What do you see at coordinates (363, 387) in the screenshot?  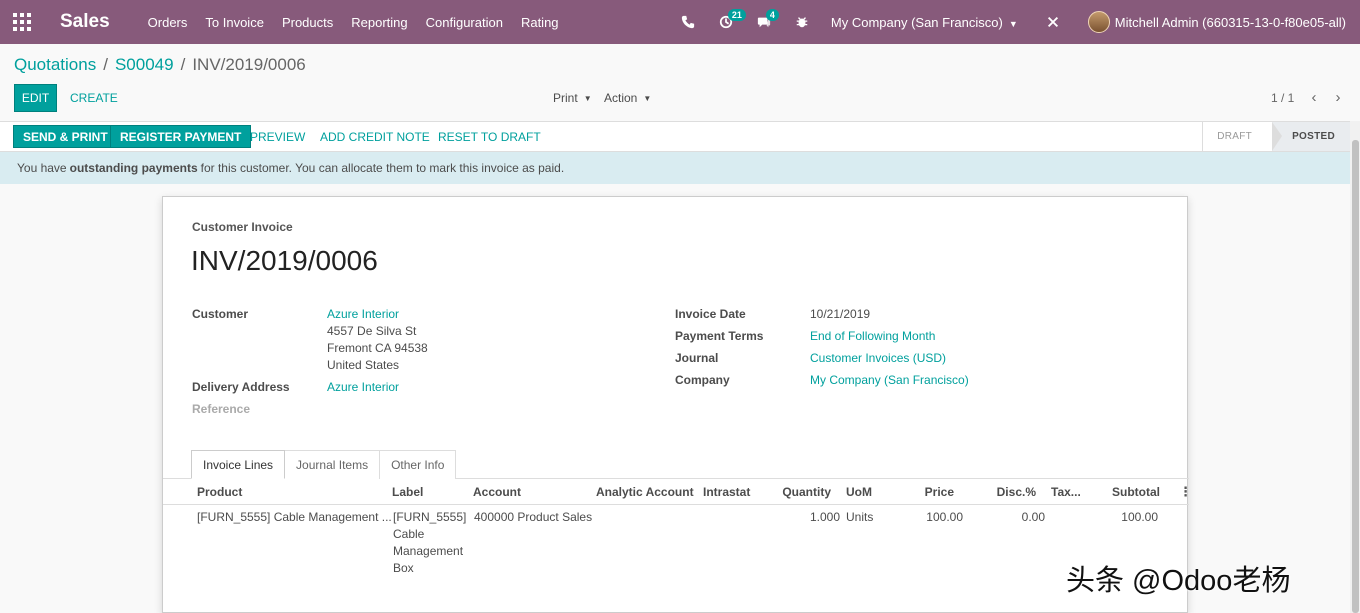 I see `delivery-address-link: Azure Interior` at bounding box center [363, 387].